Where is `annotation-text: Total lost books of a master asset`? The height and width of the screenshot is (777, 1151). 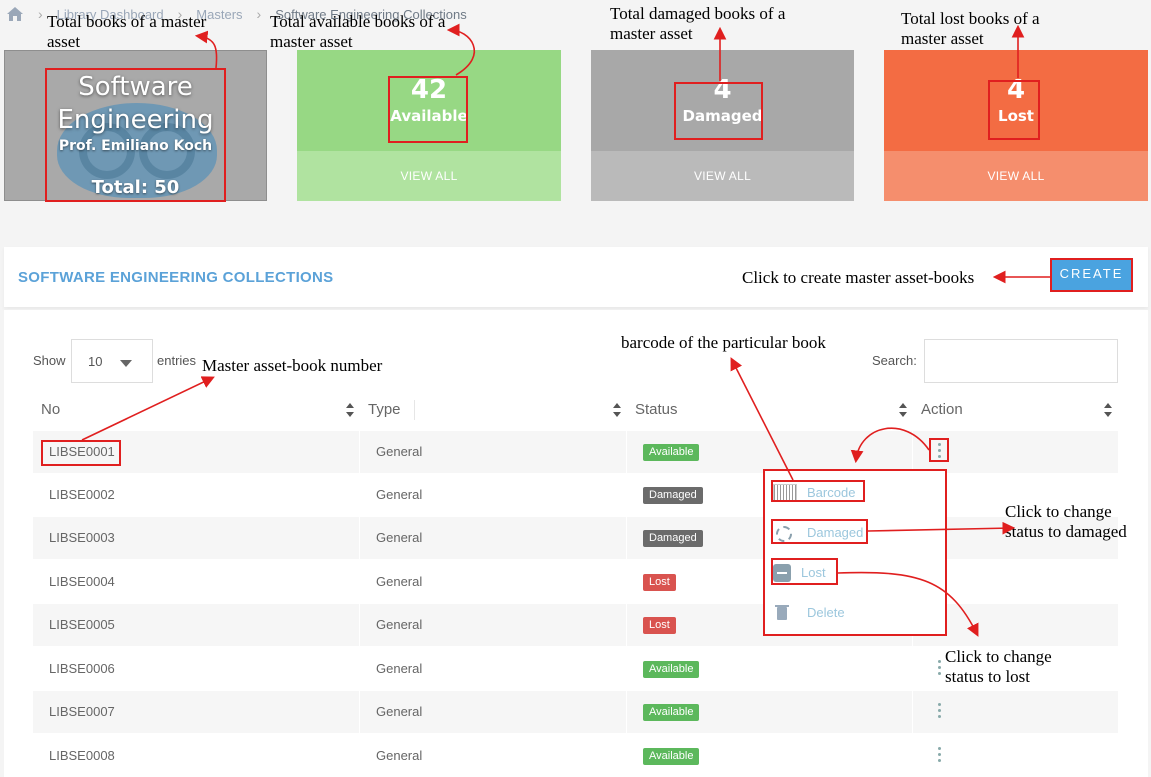 annotation-text: Total lost books of a master asset is located at coordinates (970, 28).